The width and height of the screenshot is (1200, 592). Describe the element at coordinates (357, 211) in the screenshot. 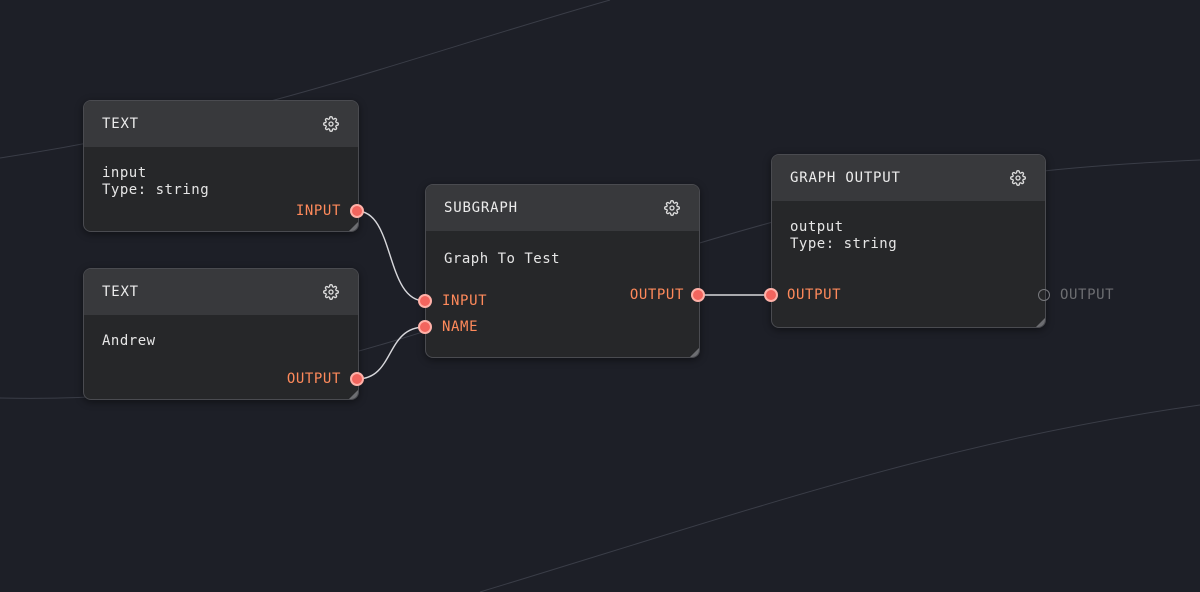

I see `text1-output-port` at that location.